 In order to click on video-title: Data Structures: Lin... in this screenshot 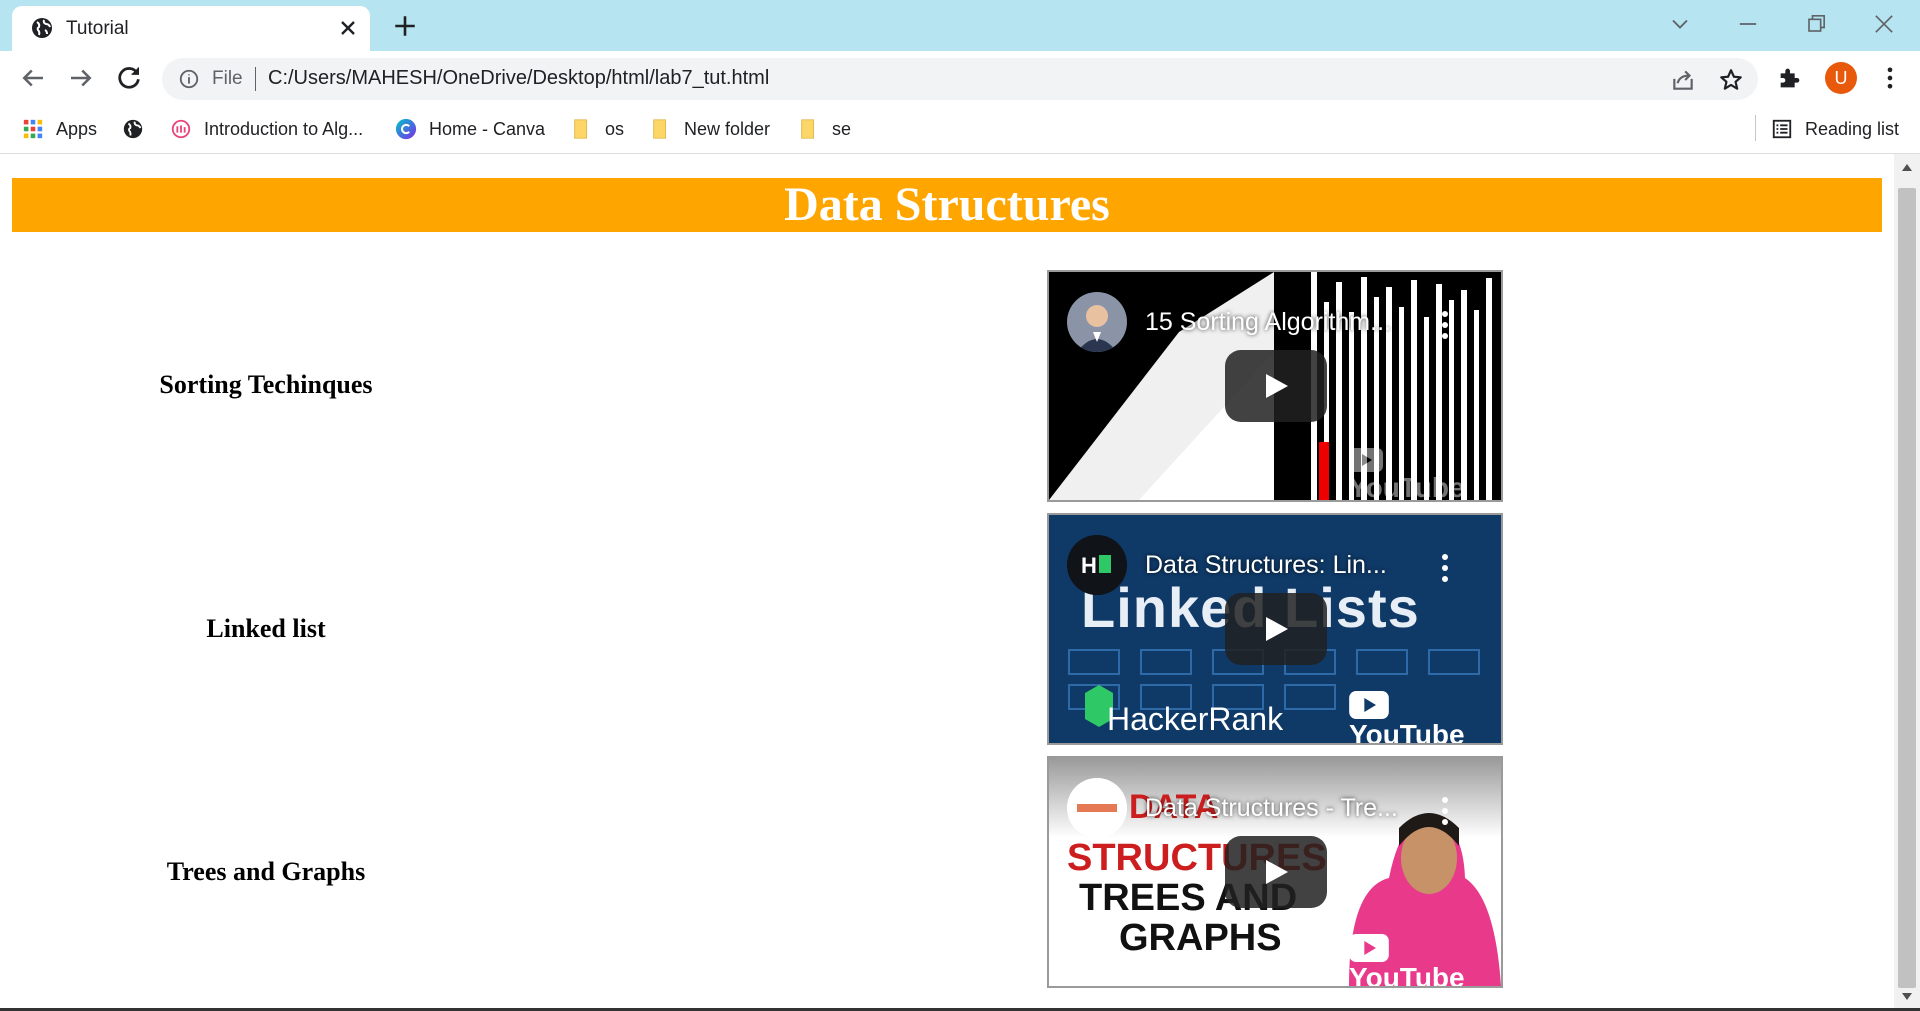, I will do `click(1266, 565)`.